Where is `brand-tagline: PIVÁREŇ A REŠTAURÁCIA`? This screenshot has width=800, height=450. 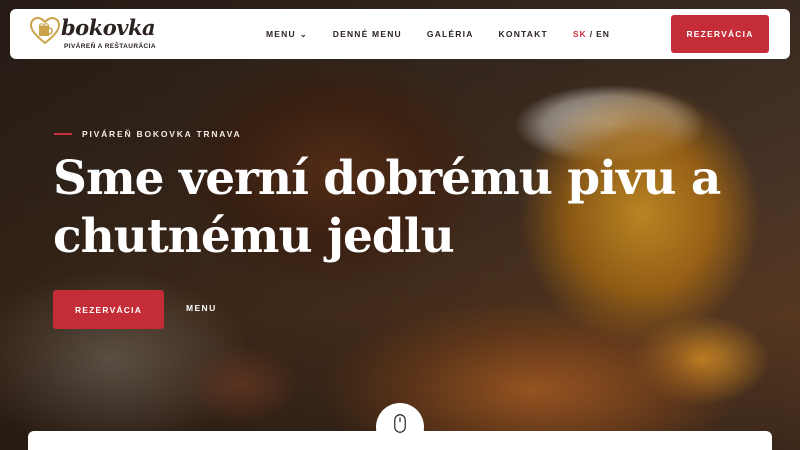
brand-tagline: PIVÁREŇ A REŠTAURÁCIA is located at coordinates (110, 46).